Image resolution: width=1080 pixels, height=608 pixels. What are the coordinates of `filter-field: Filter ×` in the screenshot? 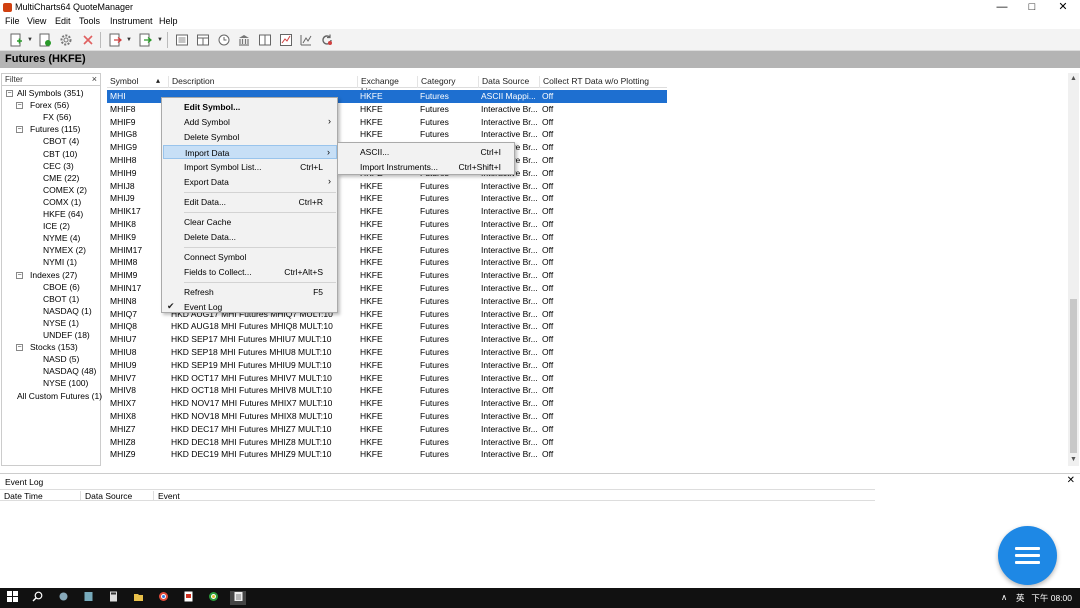 It's located at (51, 80).